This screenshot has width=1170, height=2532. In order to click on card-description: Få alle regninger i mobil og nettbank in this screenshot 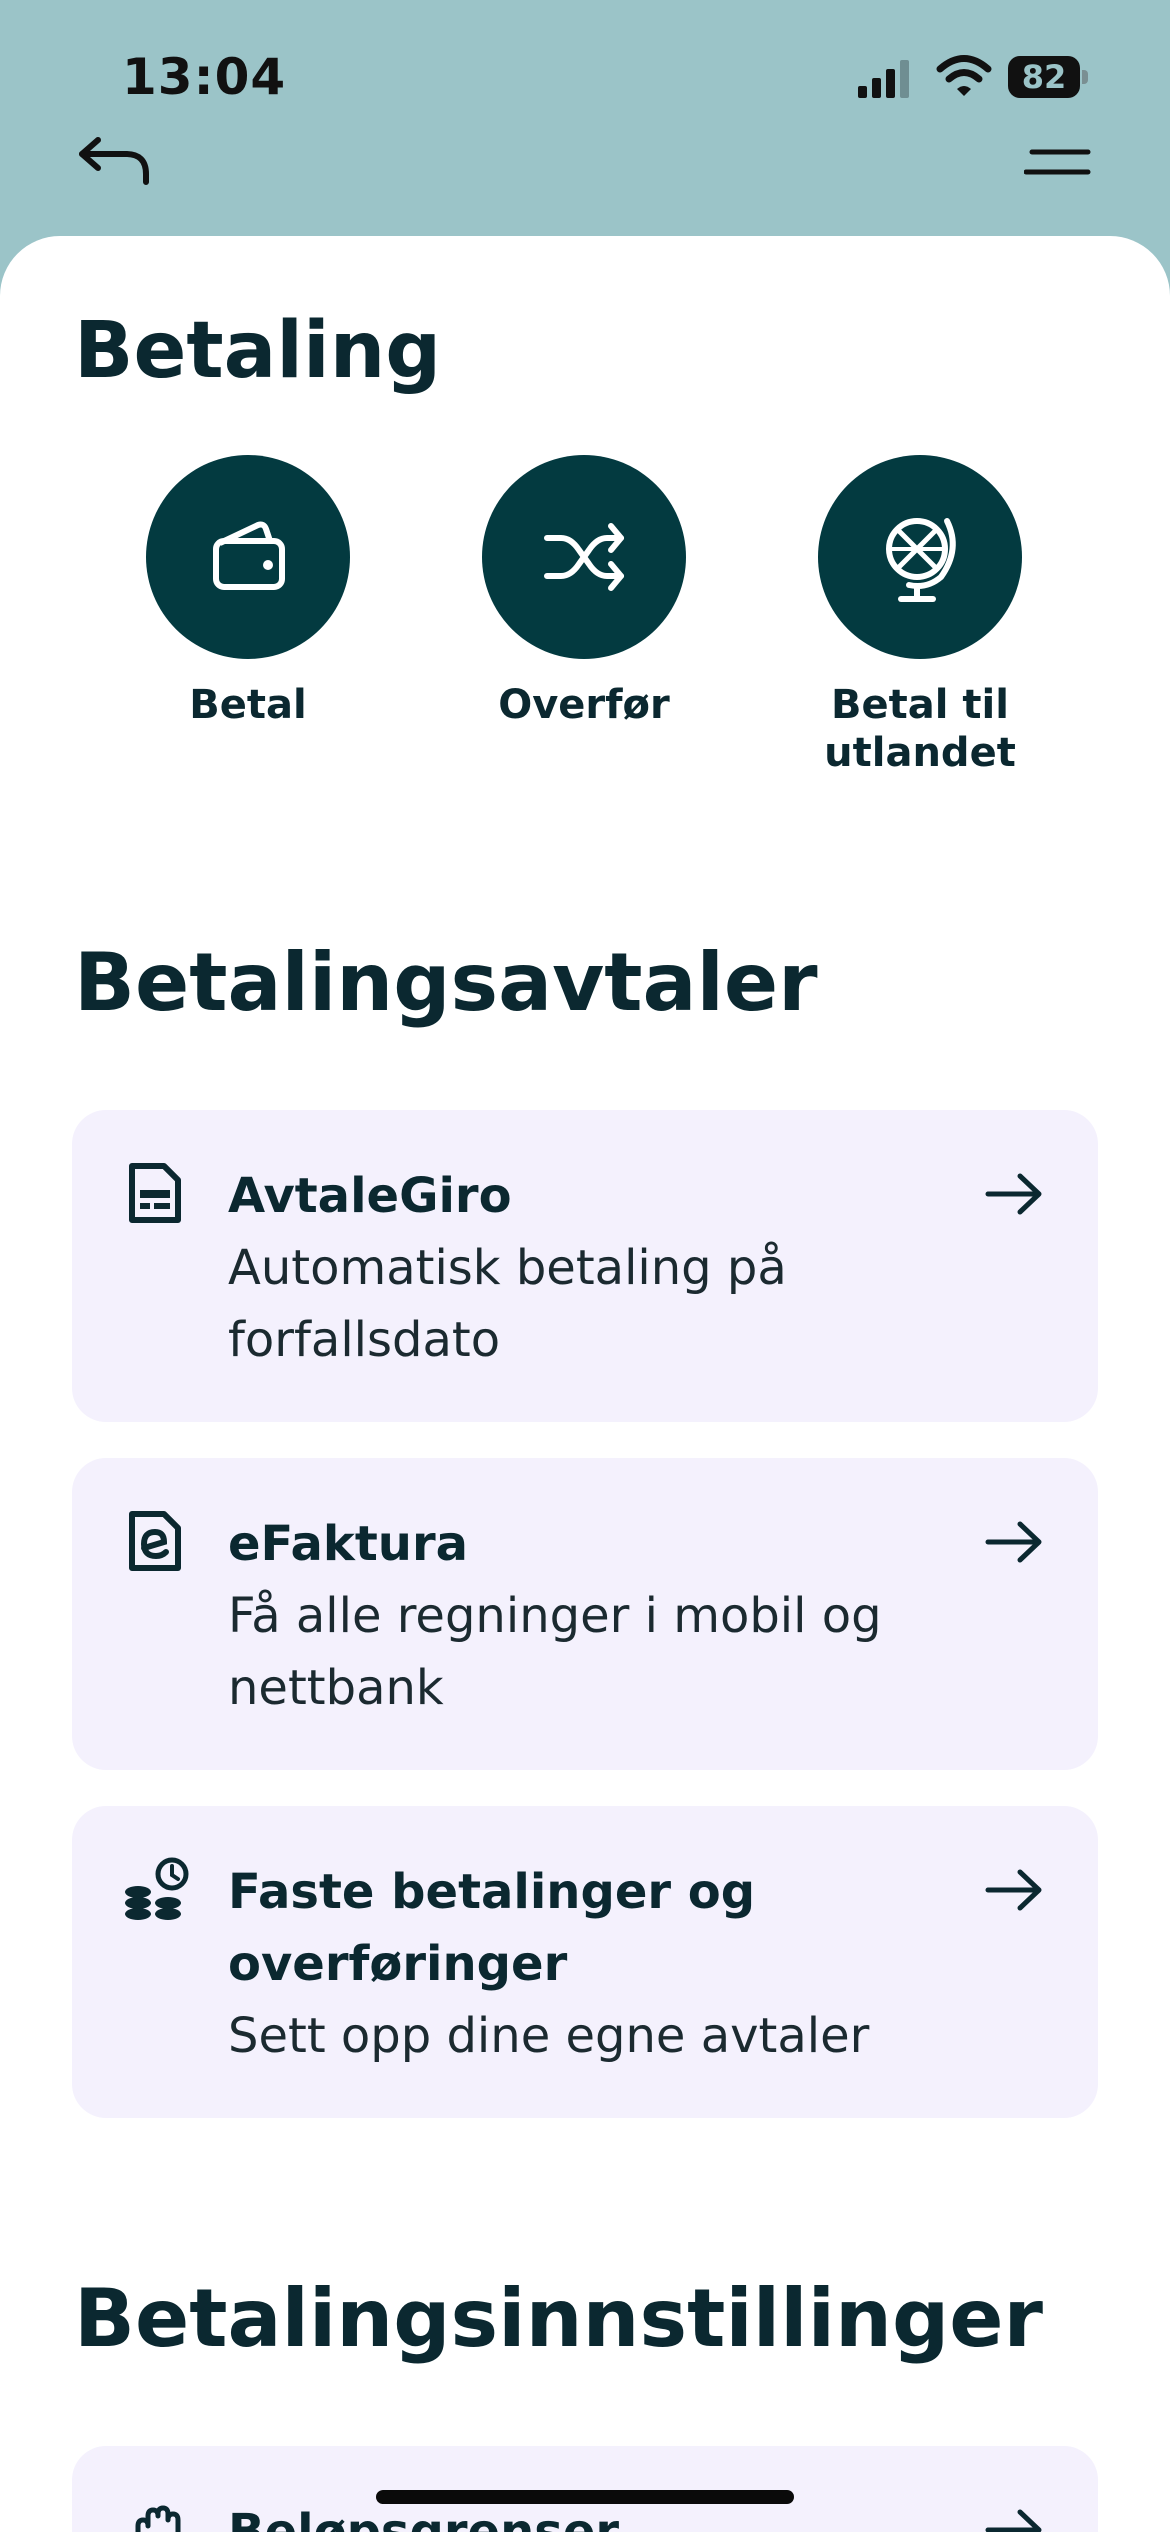, I will do `click(555, 1652)`.